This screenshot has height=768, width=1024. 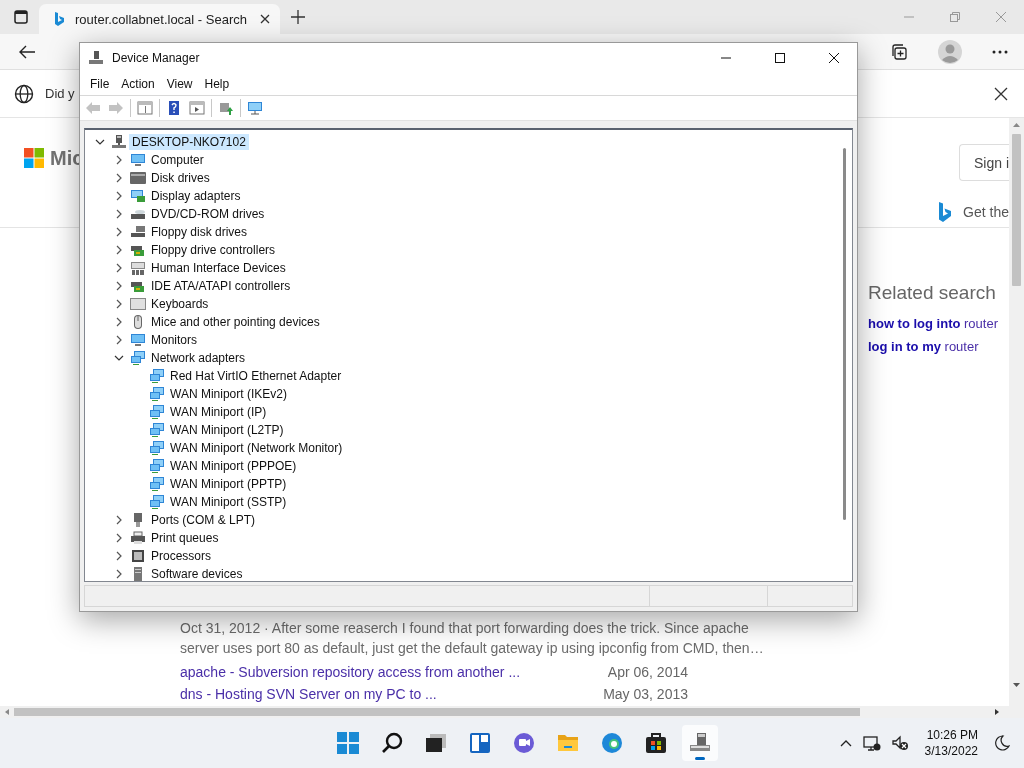 What do you see at coordinates (524, 743) in the screenshot?
I see `chat-icon` at bounding box center [524, 743].